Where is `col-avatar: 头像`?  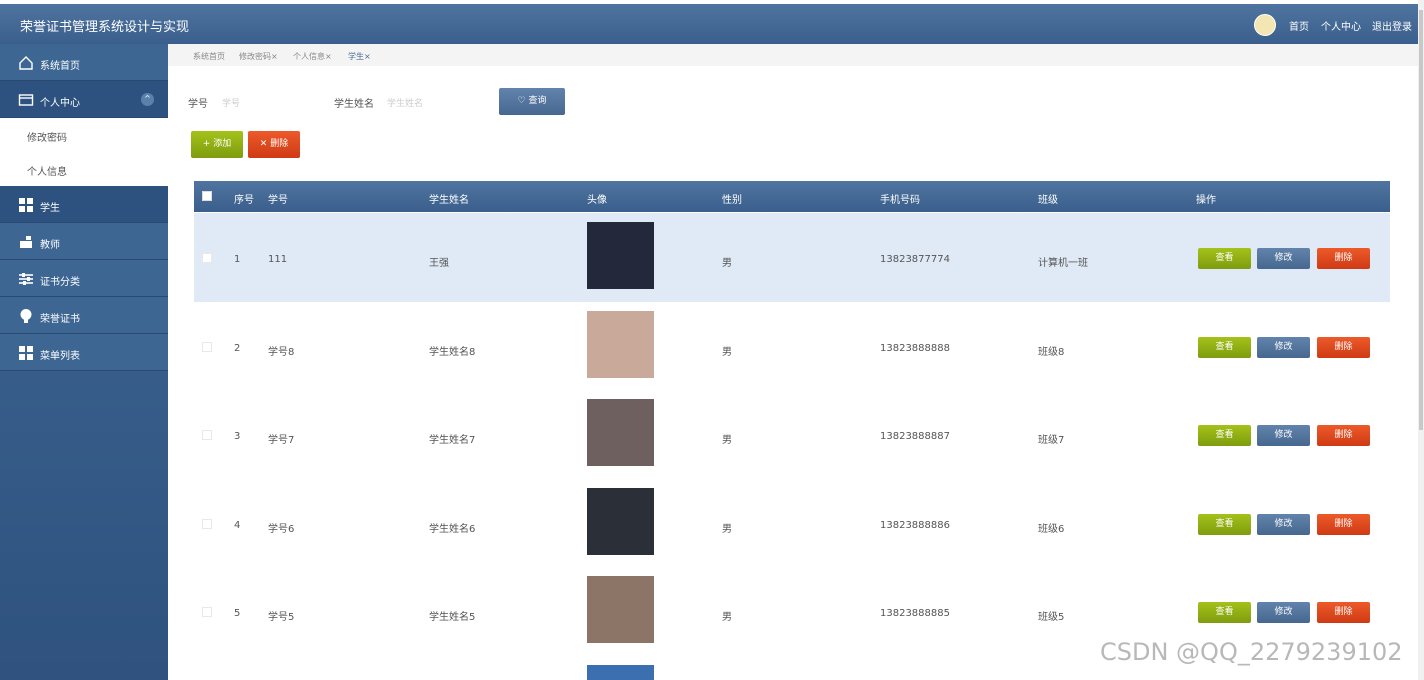
col-avatar: 头像 is located at coordinates (597, 200).